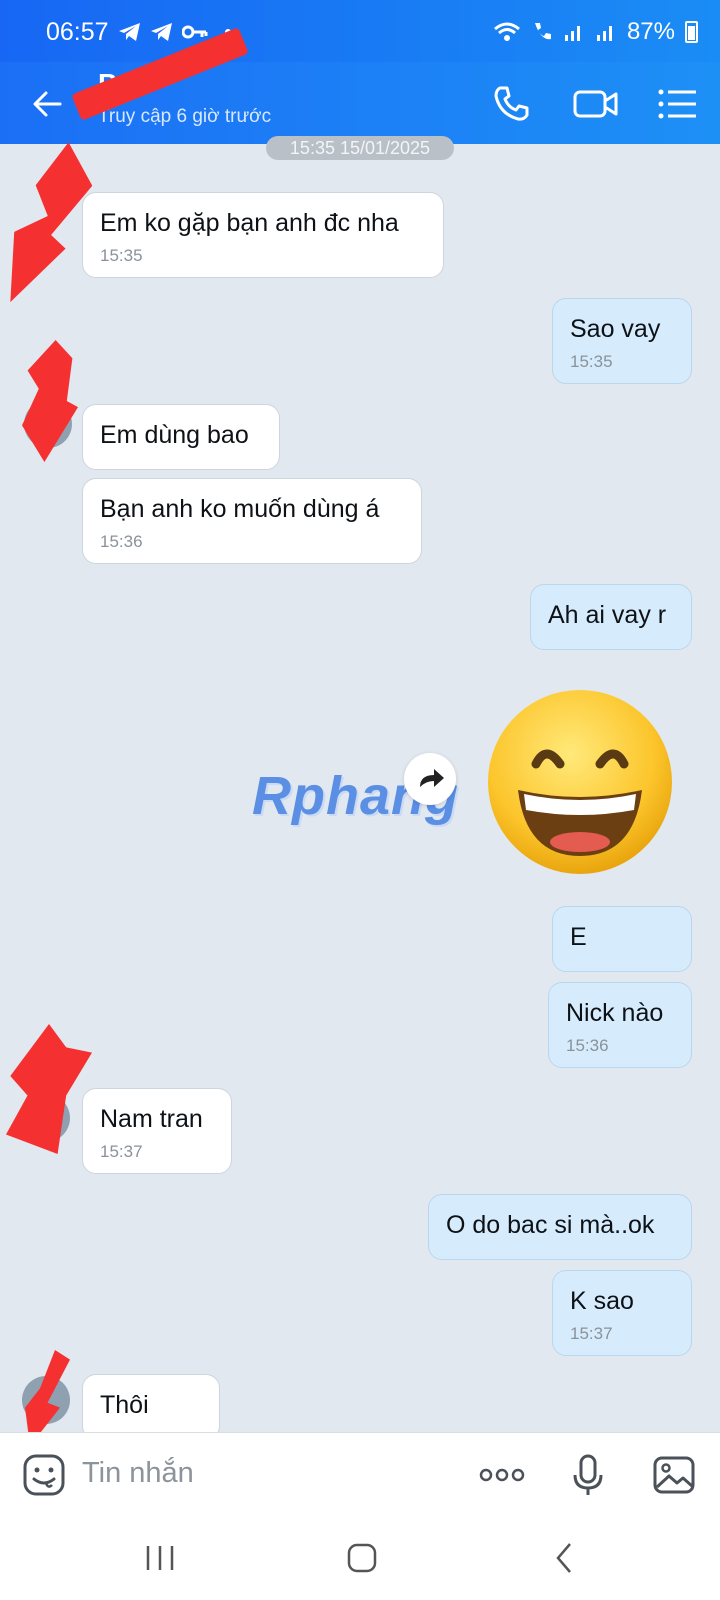  I want to click on system-nav-bar, so click(360, 1558).